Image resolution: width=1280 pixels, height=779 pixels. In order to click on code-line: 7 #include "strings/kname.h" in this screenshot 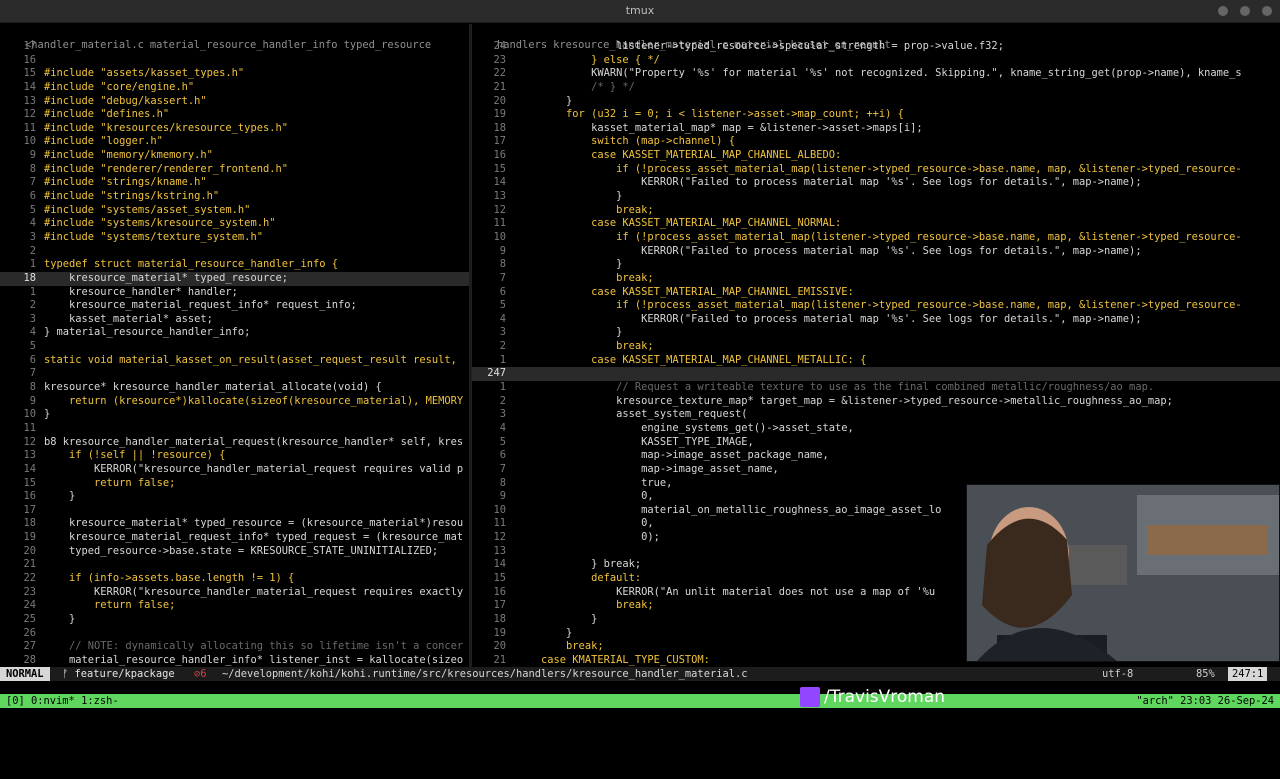, I will do `click(234, 183)`.